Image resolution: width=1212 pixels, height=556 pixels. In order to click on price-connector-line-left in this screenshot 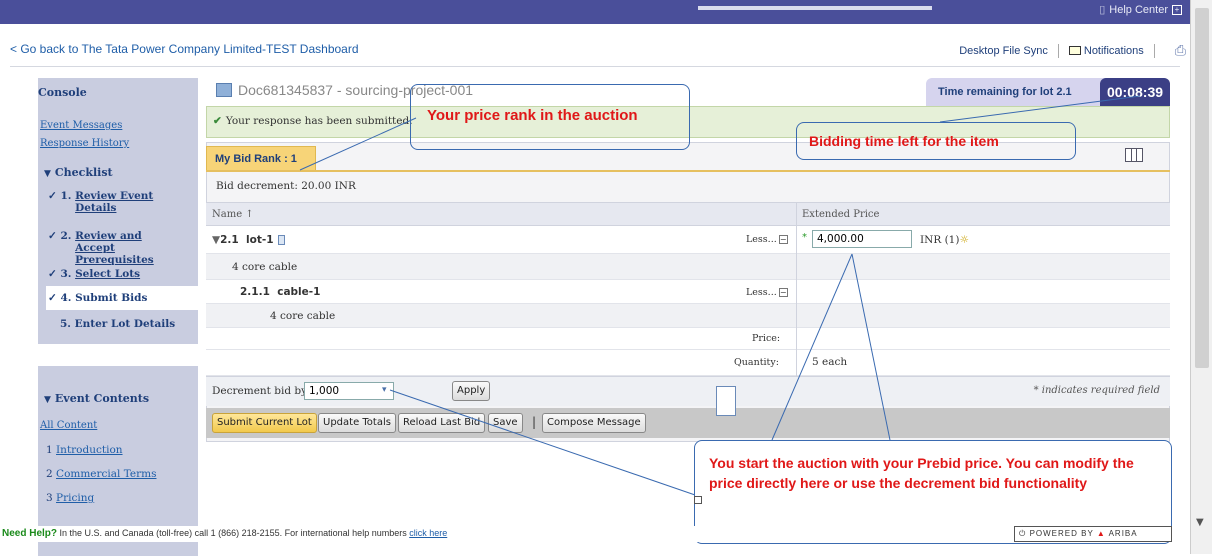, I will do `click(812, 347)`.